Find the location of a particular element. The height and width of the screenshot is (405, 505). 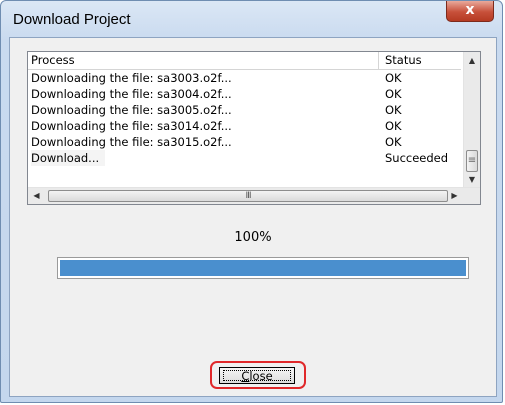

list-row: Downloading the file: sa3003.o2f... OK is located at coordinates (244, 78).